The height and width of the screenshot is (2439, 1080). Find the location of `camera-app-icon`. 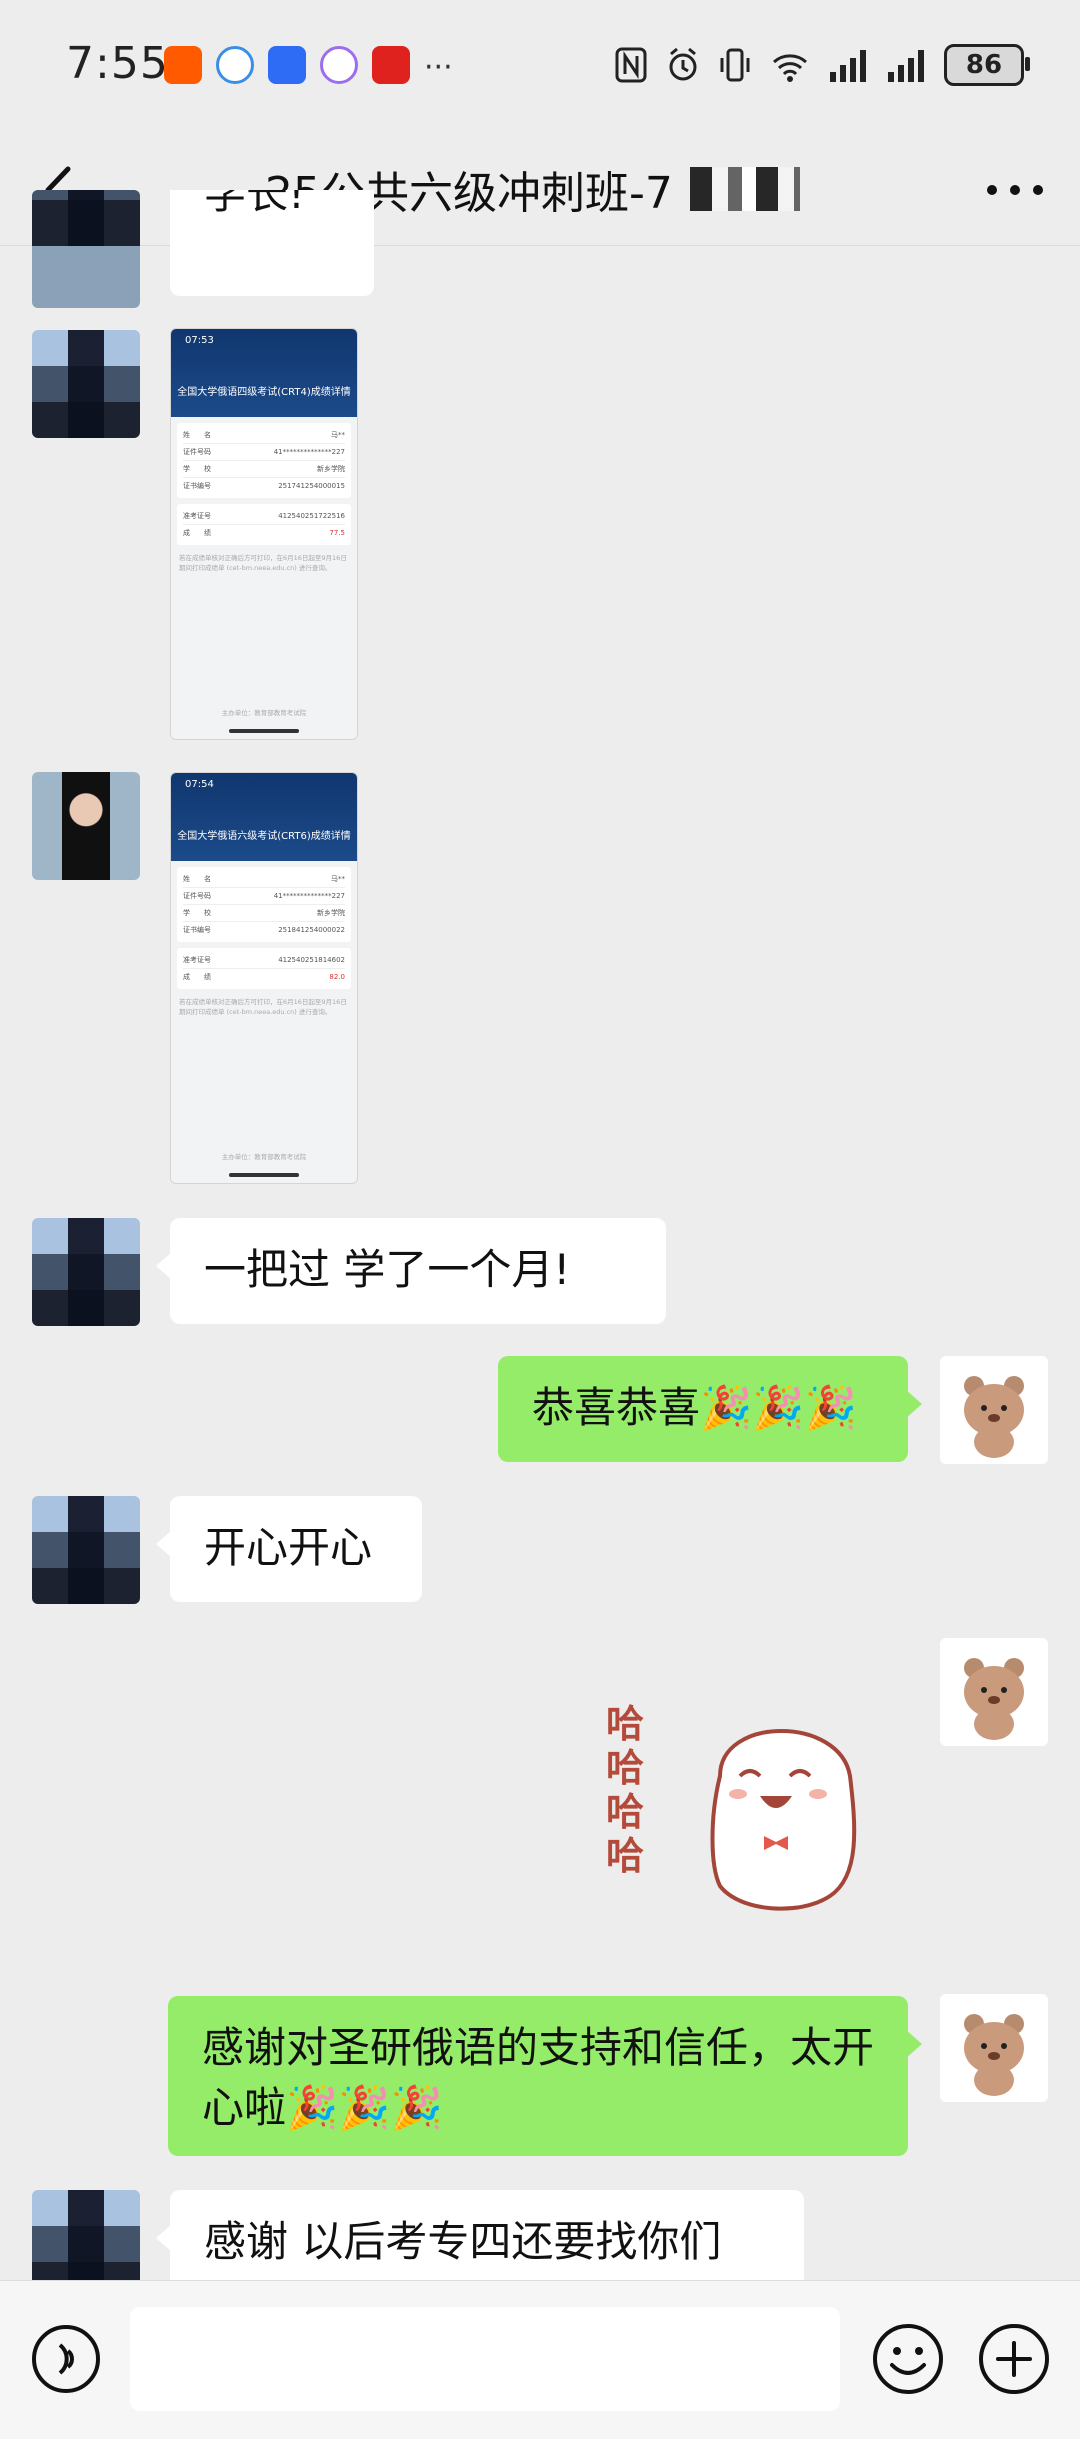

camera-app-icon is located at coordinates (235, 65).